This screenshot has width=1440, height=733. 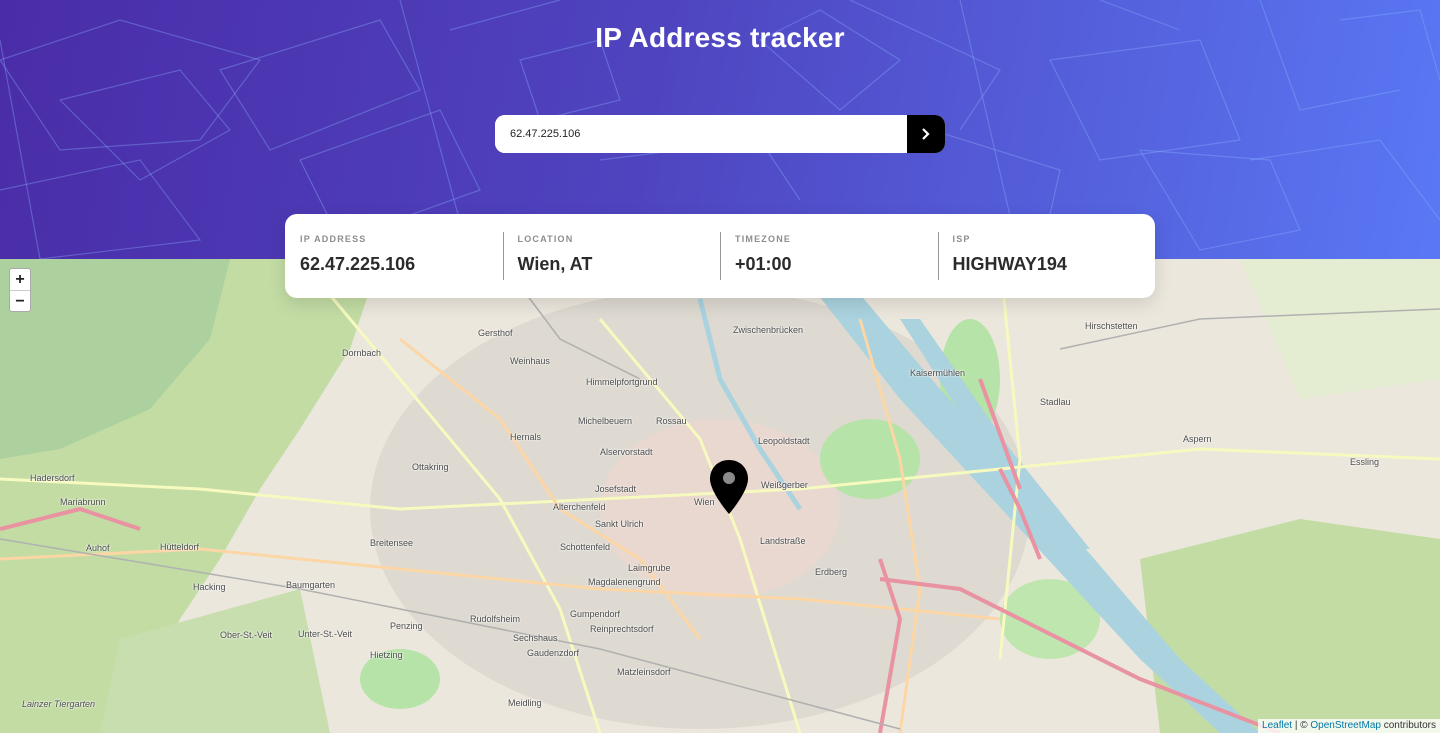 What do you see at coordinates (553, 653) in the screenshot?
I see `place-label: Gaudenzdorf` at bounding box center [553, 653].